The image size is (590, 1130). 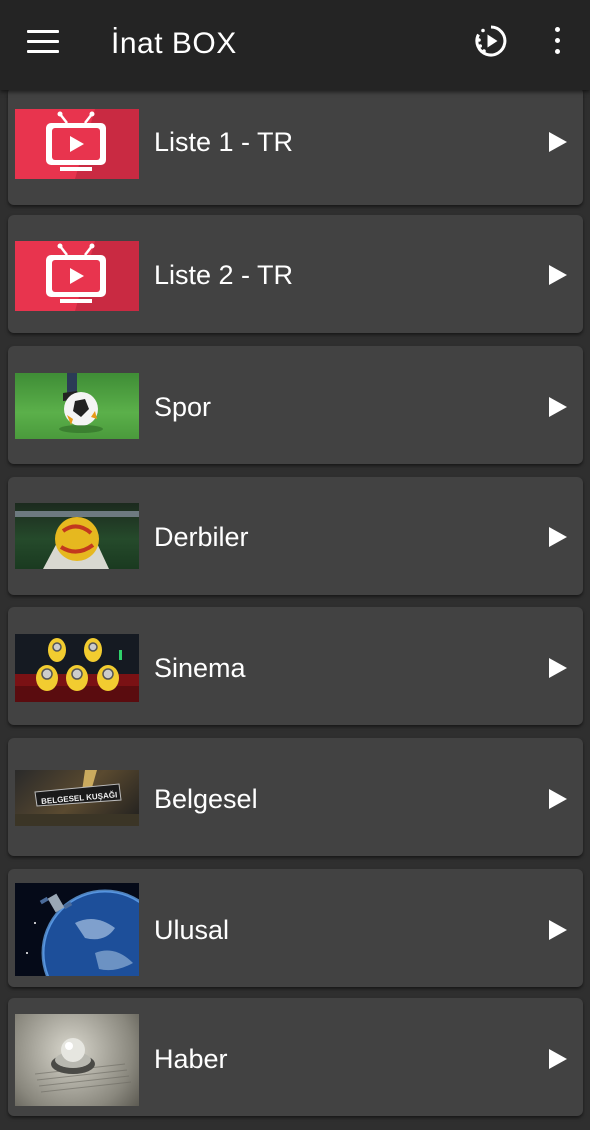 What do you see at coordinates (295, 536) in the screenshot?
I see `list-item-derbiler: Derbiler` at bounding box center [295, 536].